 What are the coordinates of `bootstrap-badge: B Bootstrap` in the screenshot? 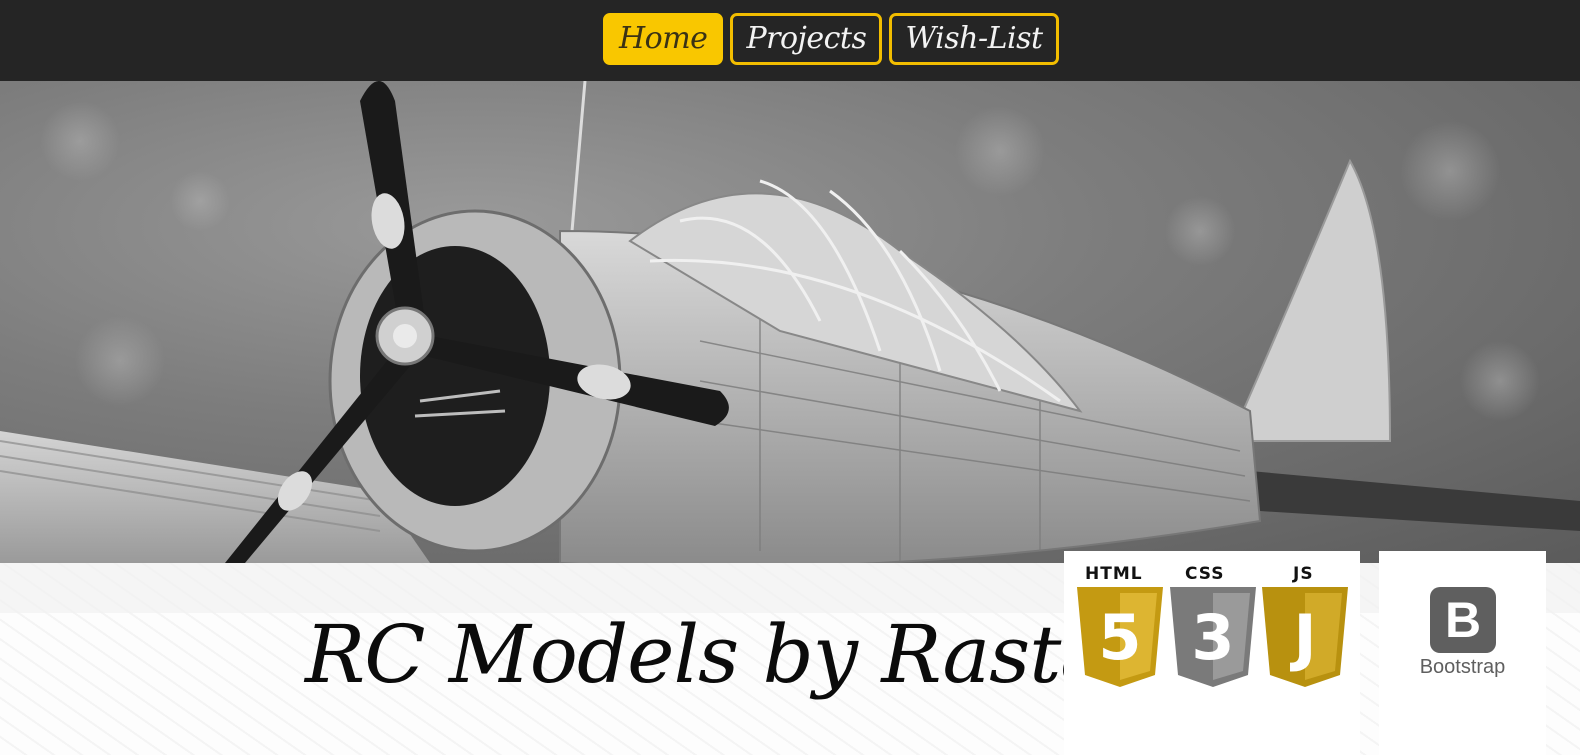 It's located at (1462, 653).